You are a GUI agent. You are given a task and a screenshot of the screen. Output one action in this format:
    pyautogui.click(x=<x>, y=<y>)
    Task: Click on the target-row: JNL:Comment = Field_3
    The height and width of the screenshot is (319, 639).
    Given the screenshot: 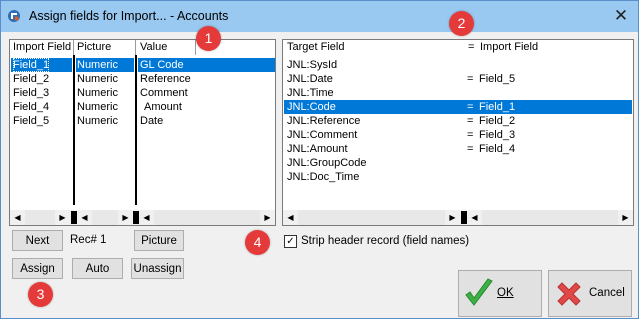 What is the action you would take?
    pyautogui.click(x=458, y=135)
    